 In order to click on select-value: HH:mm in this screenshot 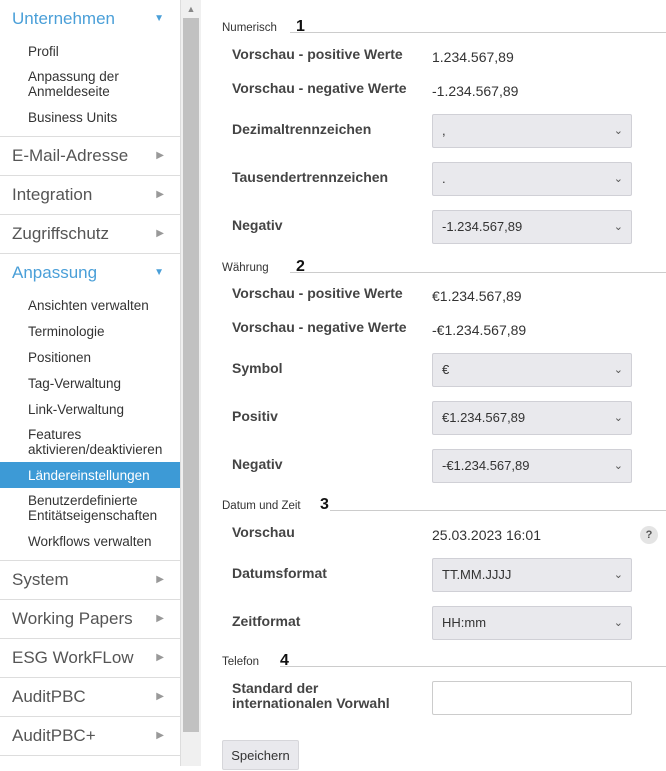, I will do `click(464, 622)`.